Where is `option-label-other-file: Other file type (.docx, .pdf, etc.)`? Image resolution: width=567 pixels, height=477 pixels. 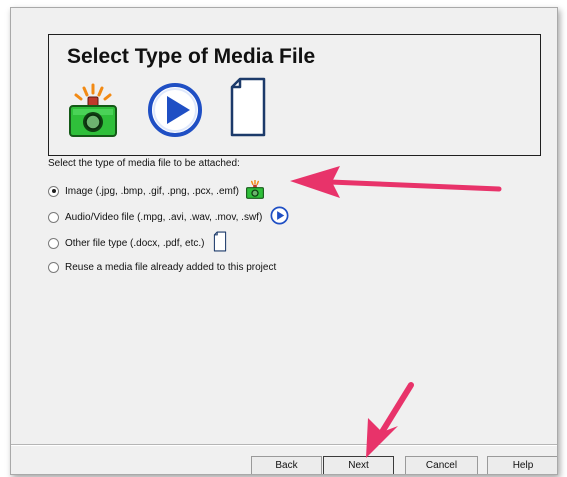 option-label-other-file: Other file type (.docx, .pdf, etc.) is located at coordinates (135, 243).